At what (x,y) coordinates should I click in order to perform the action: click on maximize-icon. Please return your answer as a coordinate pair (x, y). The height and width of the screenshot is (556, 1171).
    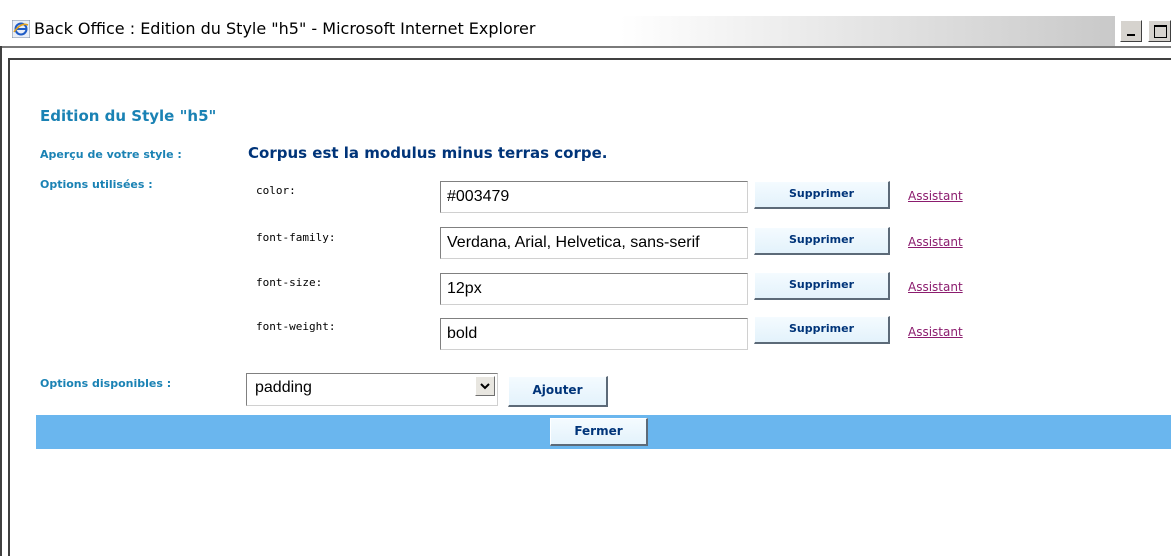
    Looking at the image, I should click on (1160, 31).